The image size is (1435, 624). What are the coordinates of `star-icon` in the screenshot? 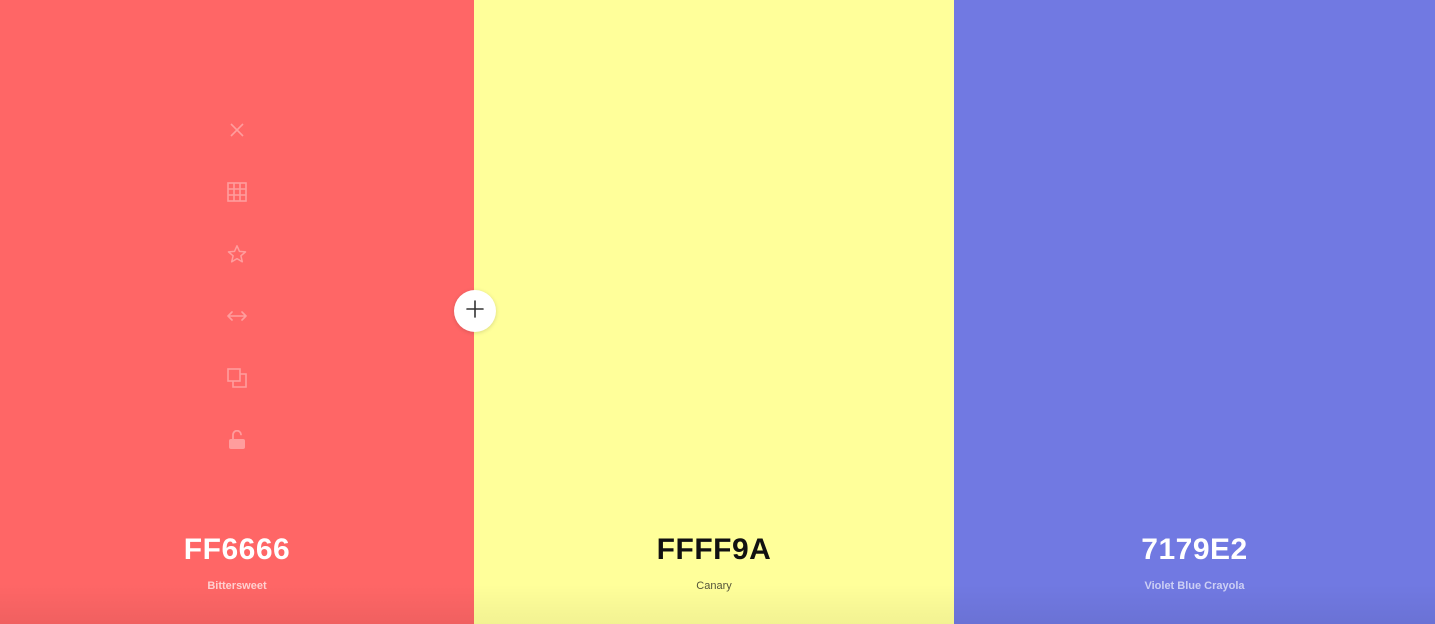 It's located at (237, 254).